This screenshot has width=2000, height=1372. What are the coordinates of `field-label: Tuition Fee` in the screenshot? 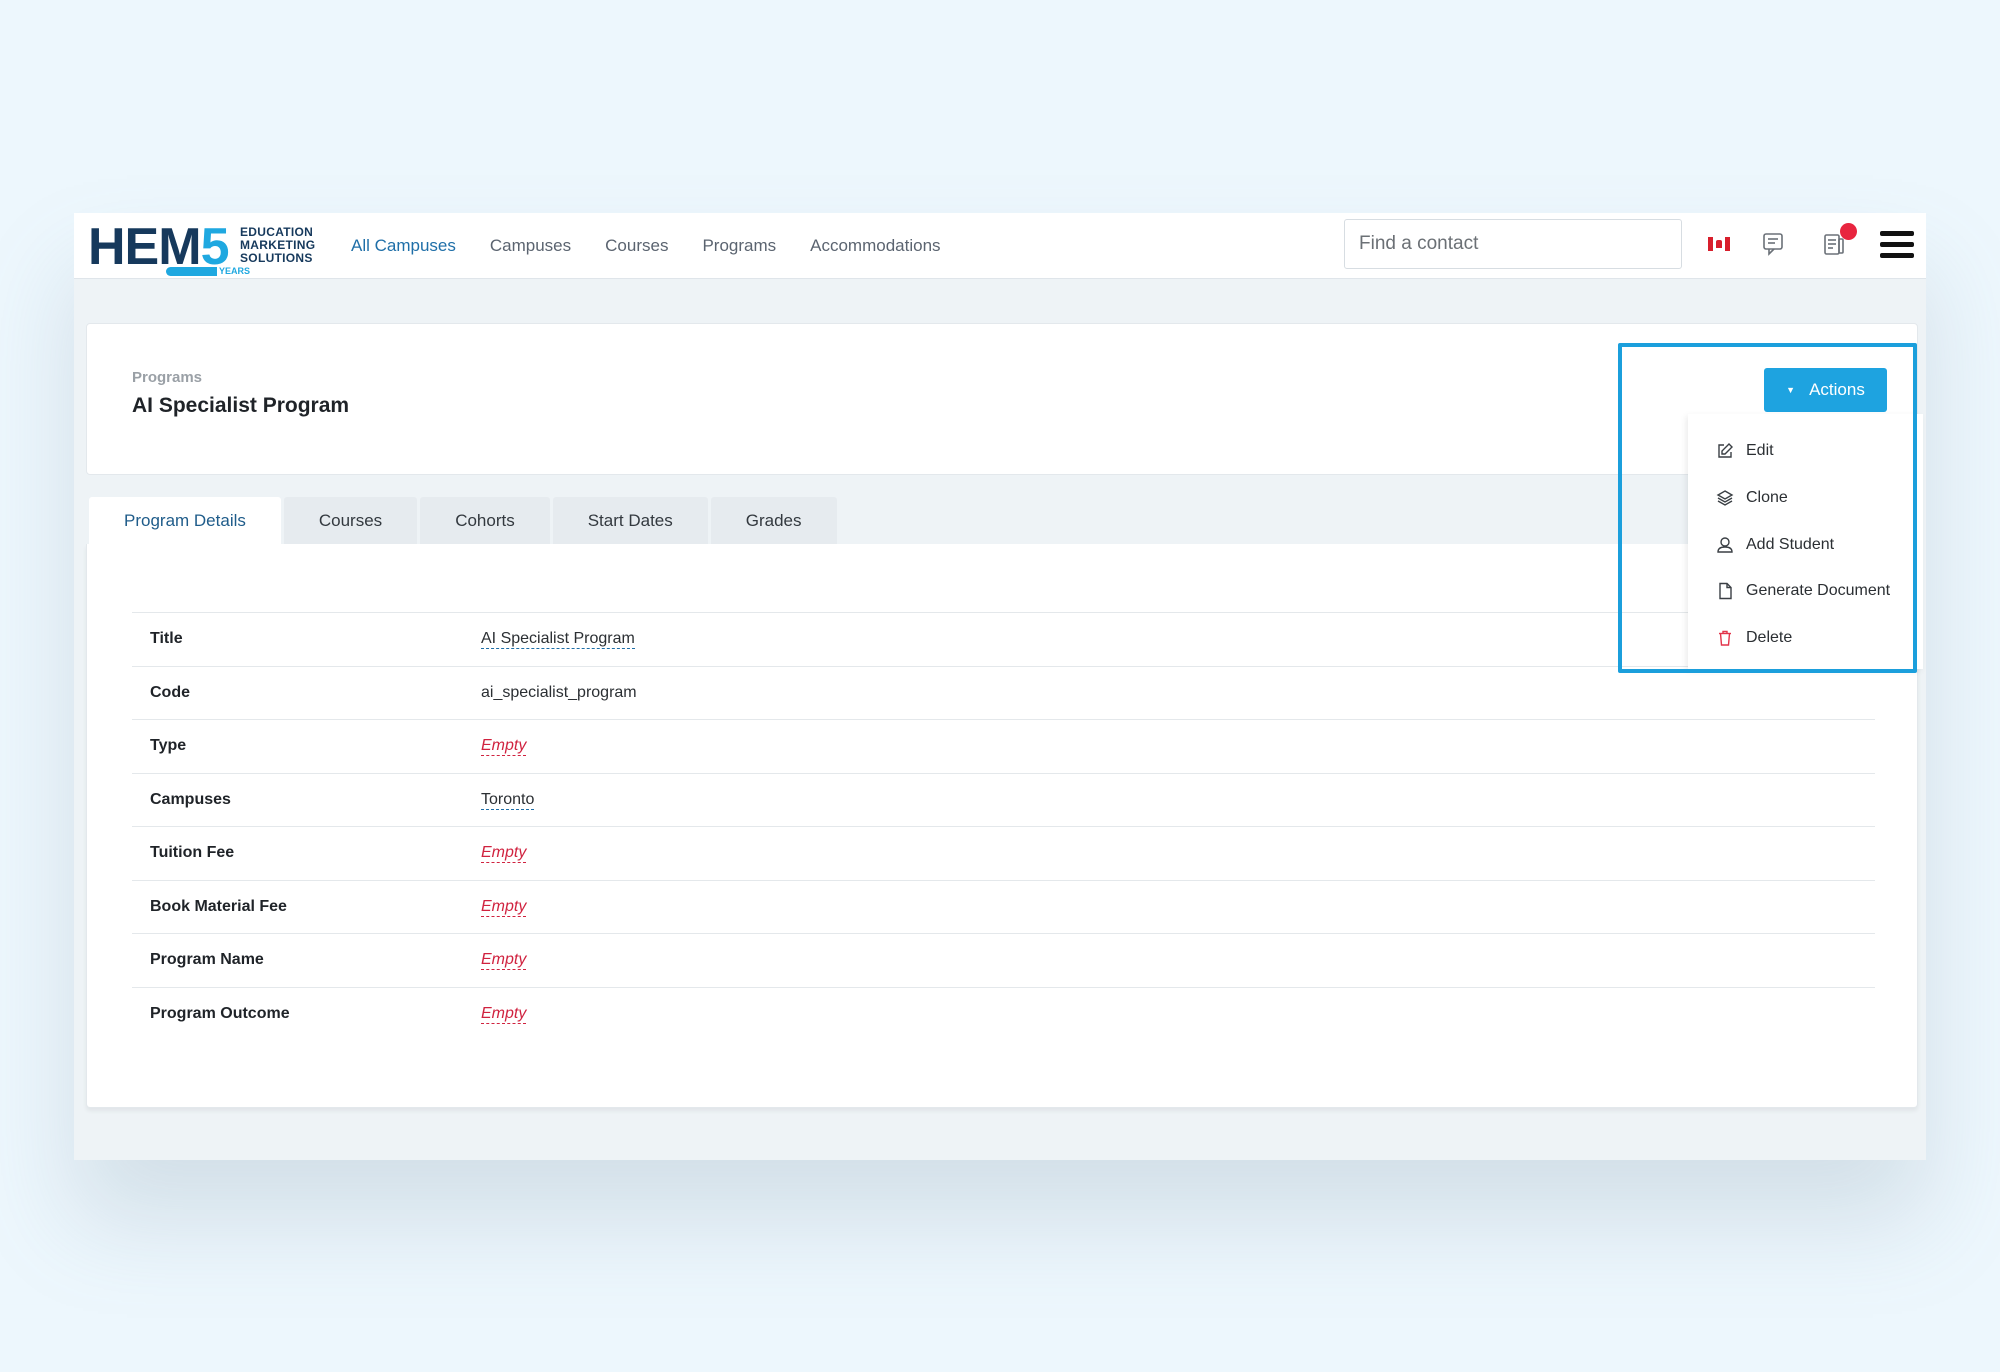 It's located at (192, 853).